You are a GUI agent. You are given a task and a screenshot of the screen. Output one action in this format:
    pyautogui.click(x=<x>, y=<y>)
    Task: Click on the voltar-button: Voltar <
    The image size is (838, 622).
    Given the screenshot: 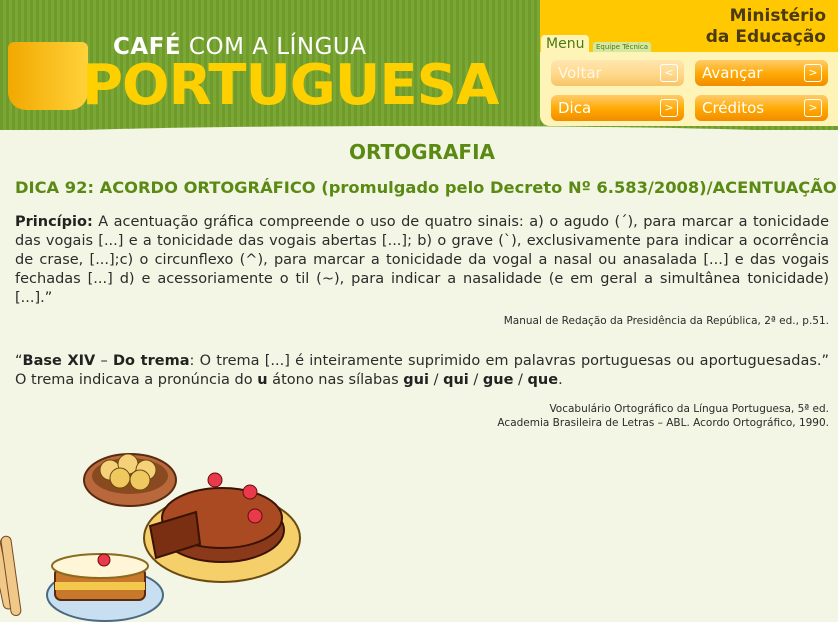 What is the action you would take?
    pyautogui.click(x=617, y=73)
    